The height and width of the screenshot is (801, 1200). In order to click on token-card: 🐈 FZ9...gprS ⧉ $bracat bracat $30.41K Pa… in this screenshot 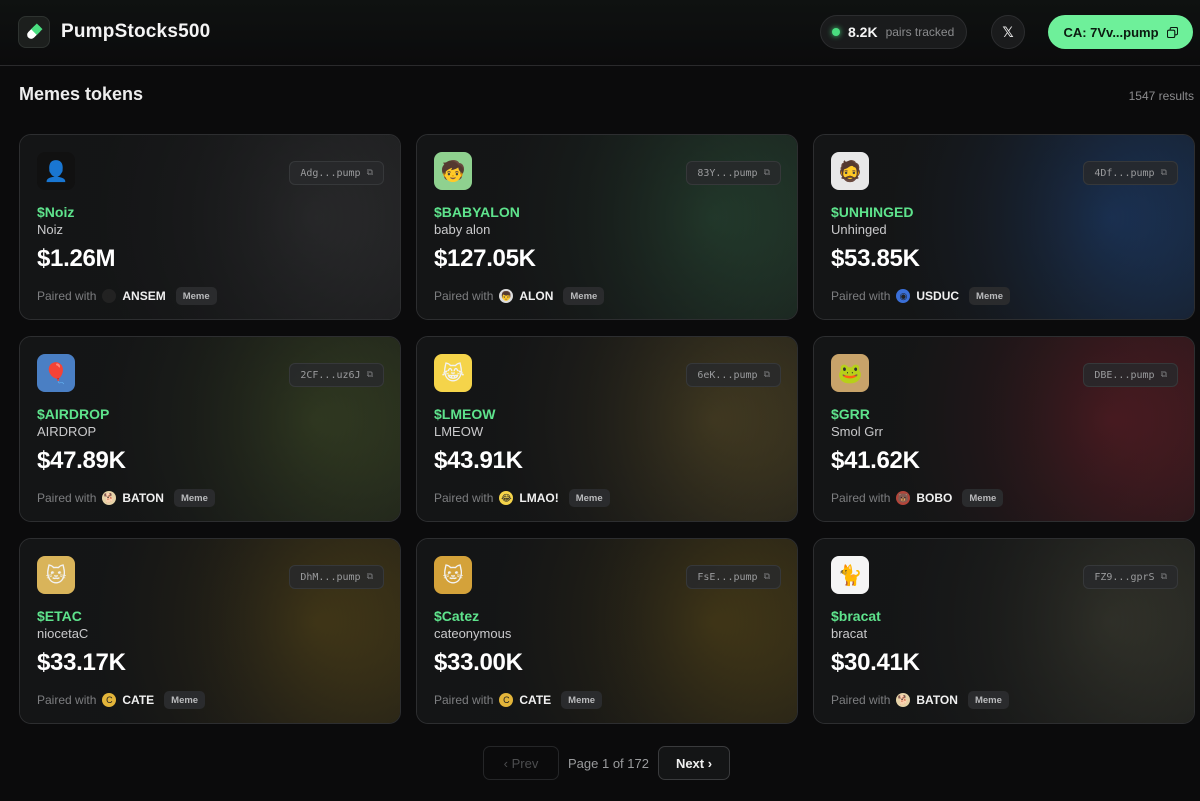, I will do `click(1004, 631)`.